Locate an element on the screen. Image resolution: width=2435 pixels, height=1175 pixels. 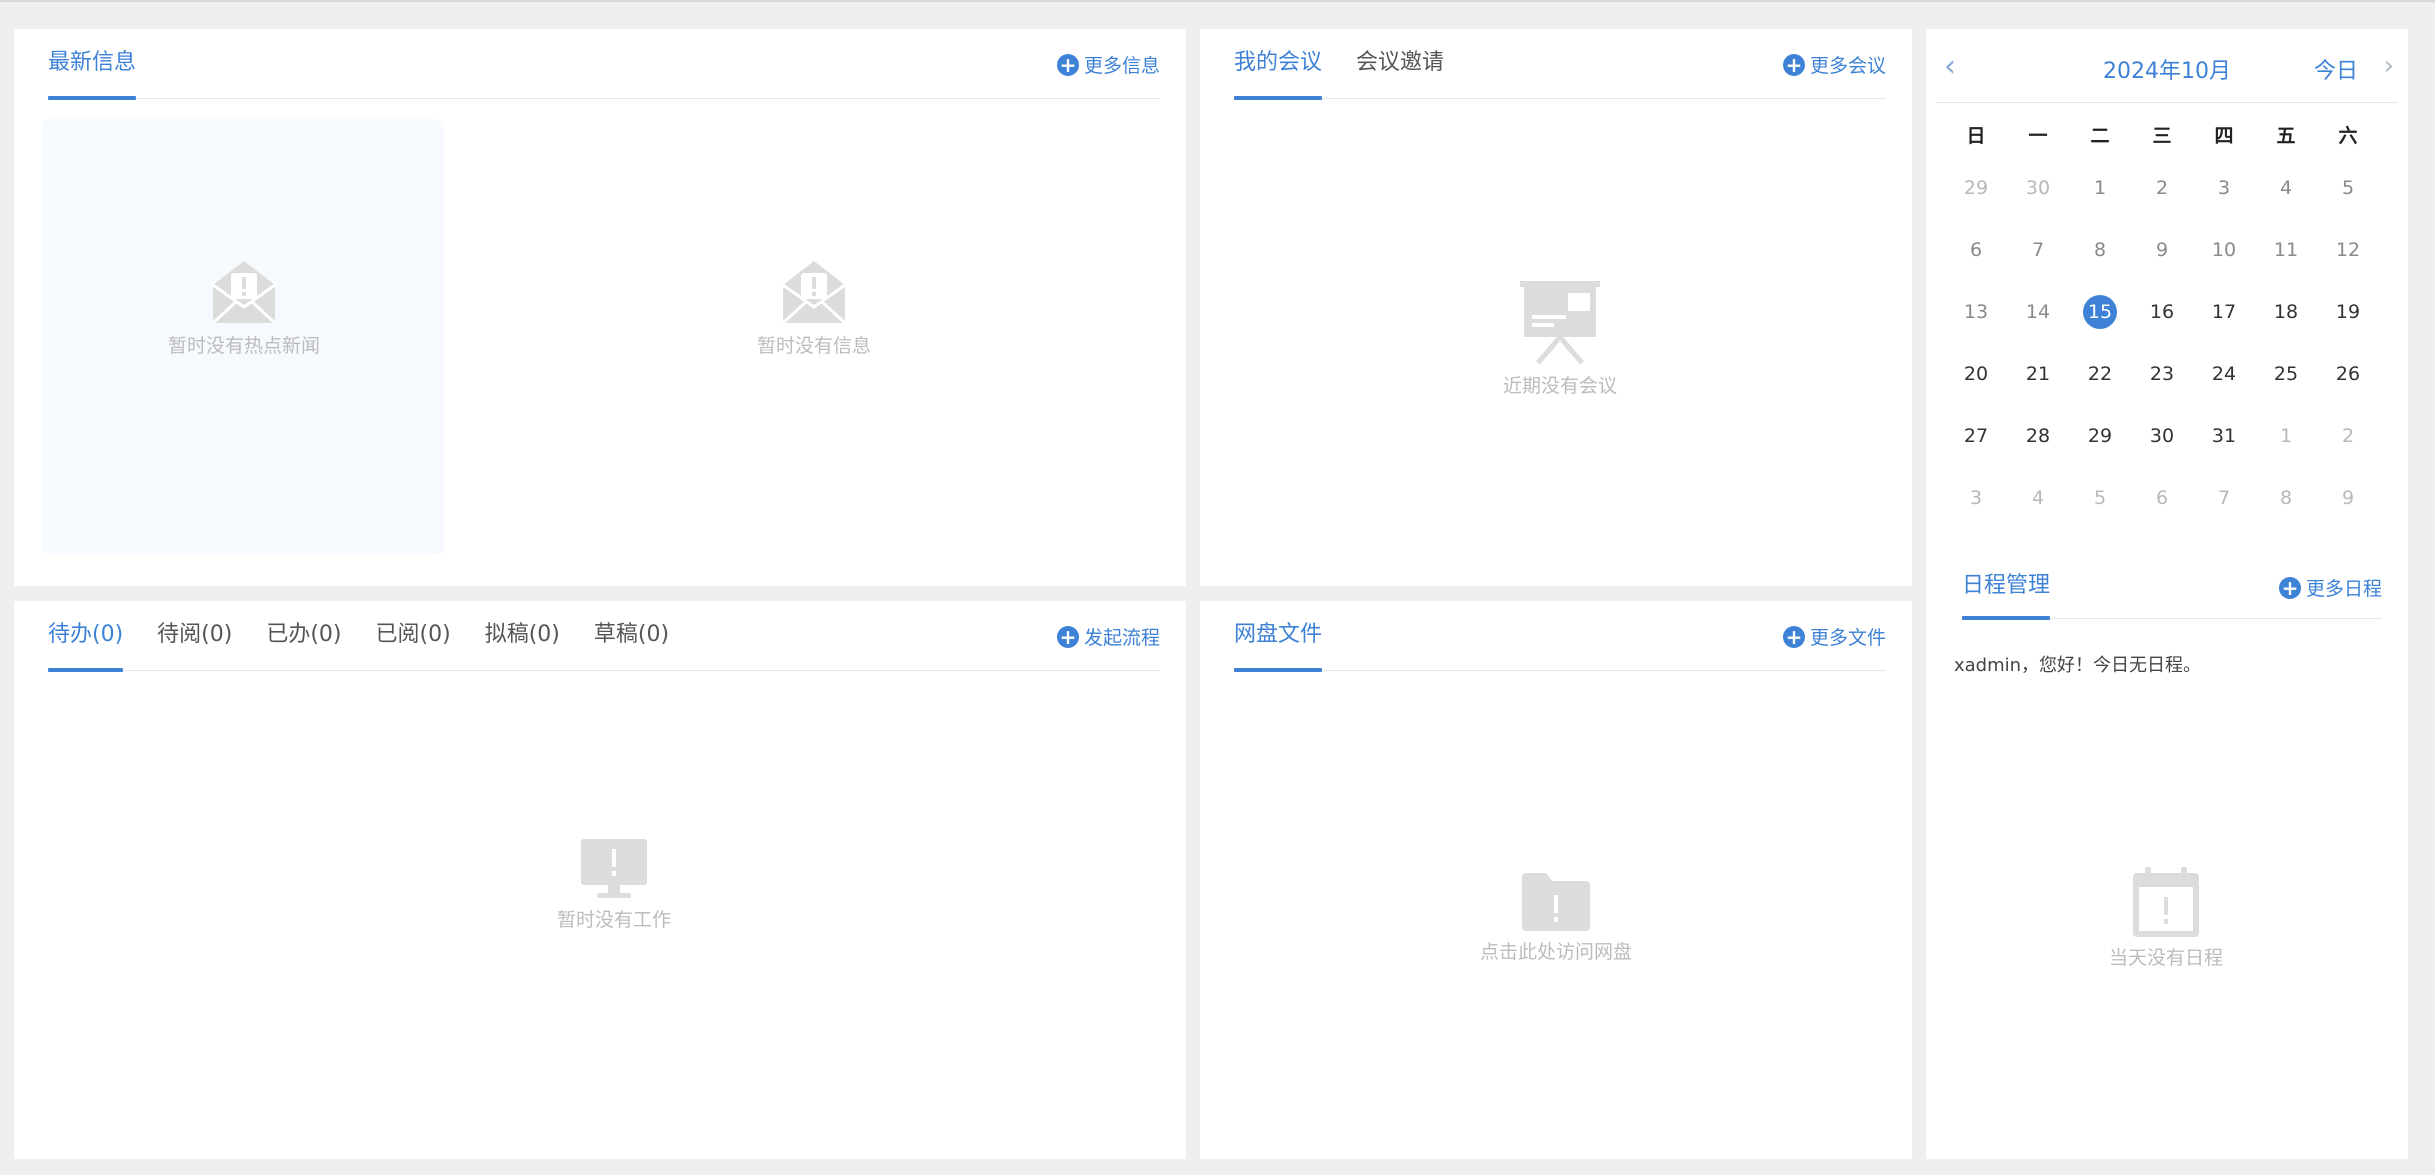
more-schedule-label: 更多日程 is located at coordinates (2343, 589).